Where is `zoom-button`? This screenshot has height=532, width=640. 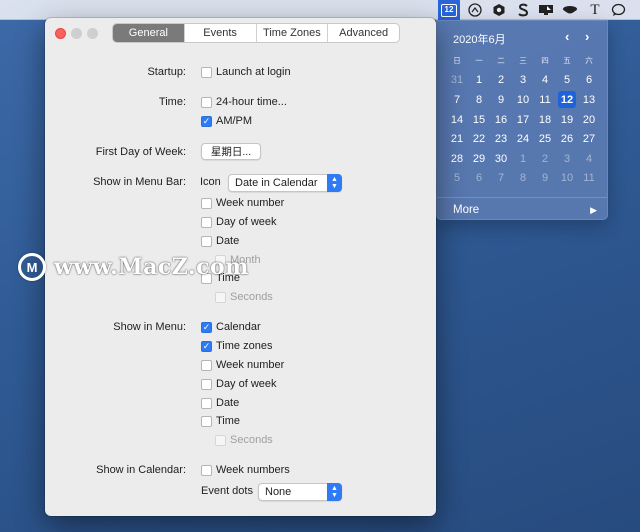 zoom-button is located at coordinates (92, 33).